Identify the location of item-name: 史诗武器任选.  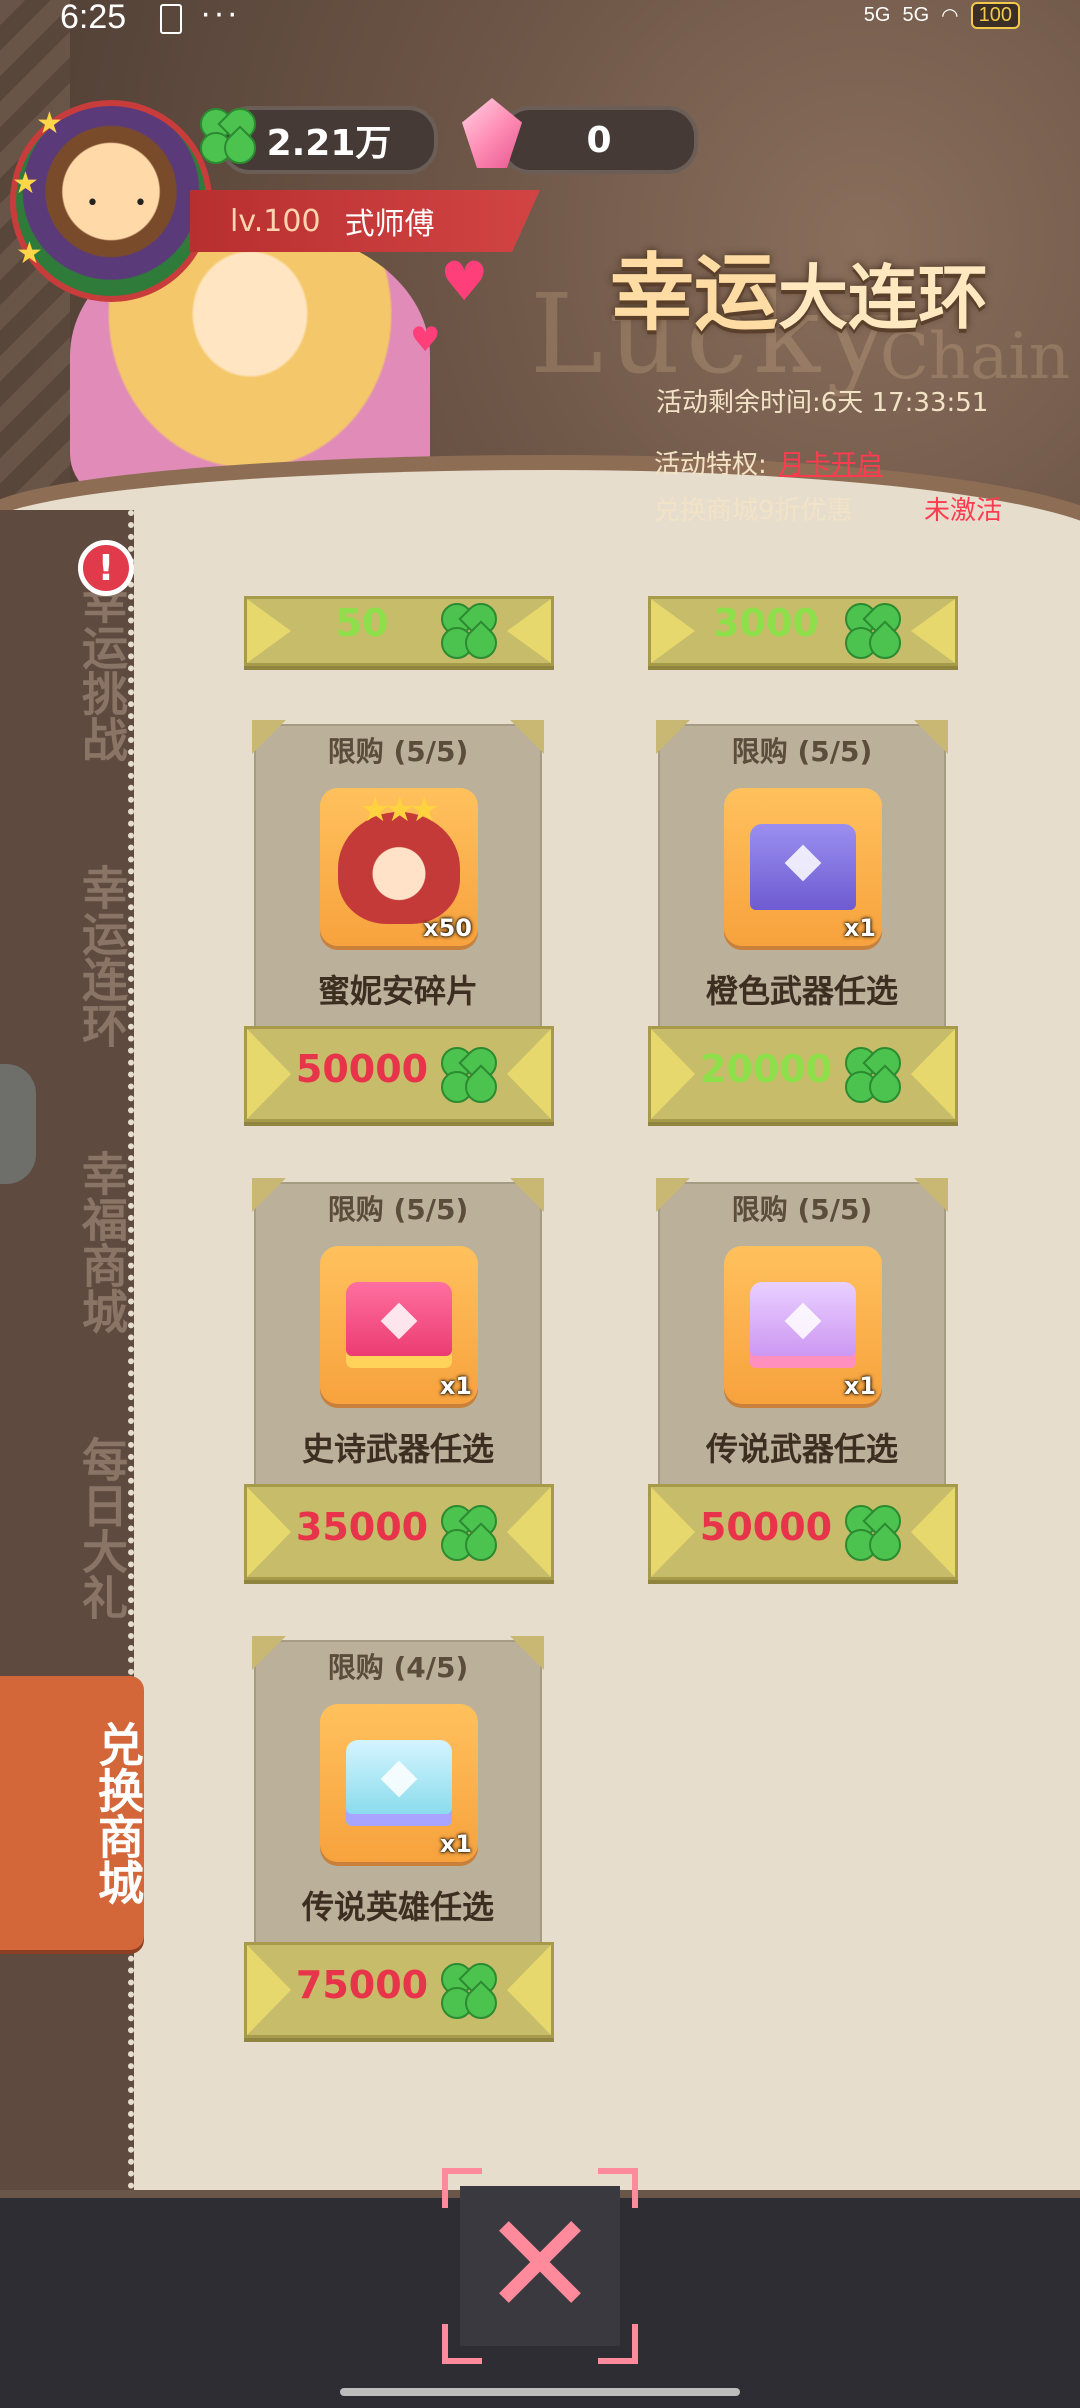
(397, 1449).